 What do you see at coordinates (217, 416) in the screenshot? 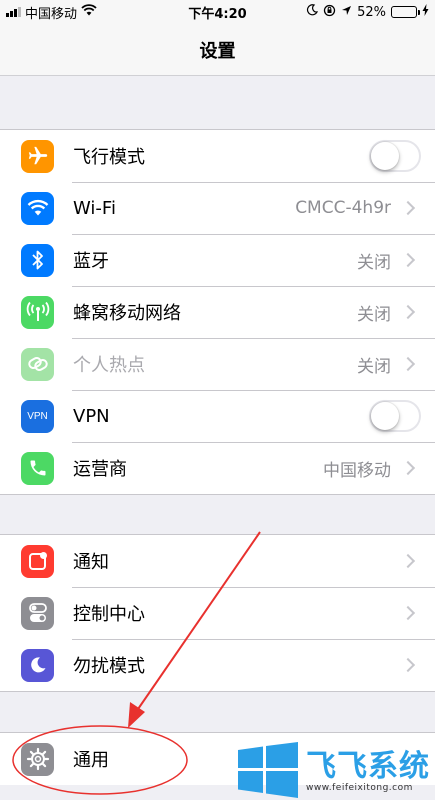
I see `settings-row-vpn: VPN VPN` at bounding box center [217, 416].